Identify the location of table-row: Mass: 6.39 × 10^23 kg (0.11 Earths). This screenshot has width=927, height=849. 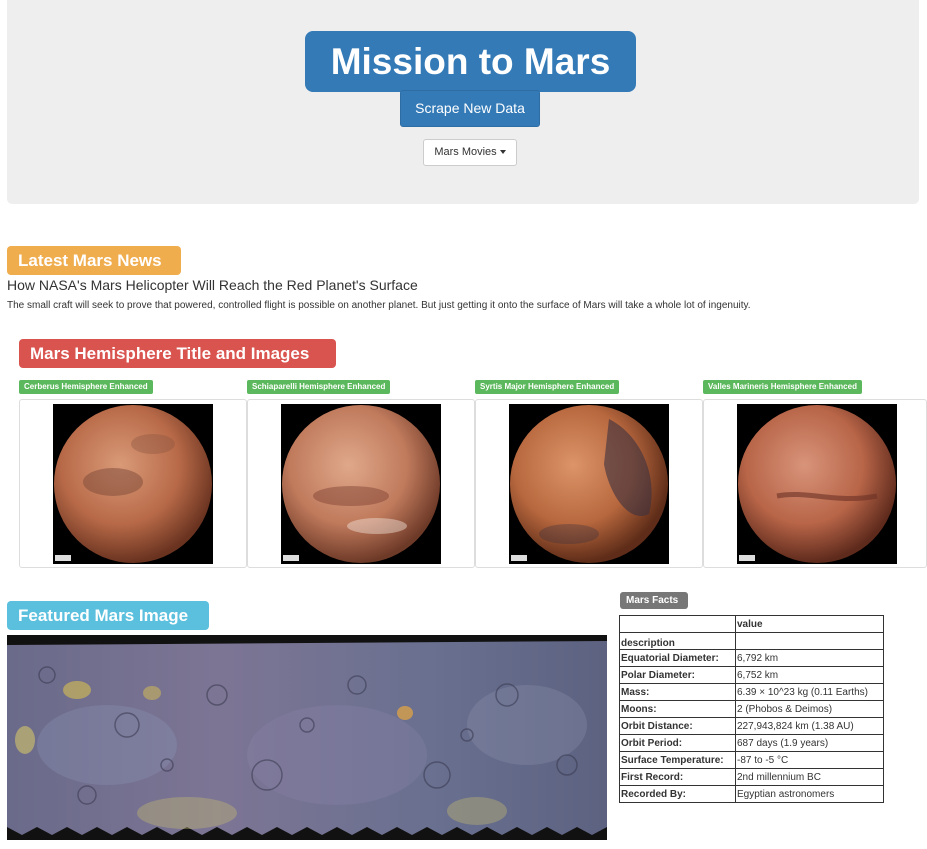
(751, 692).